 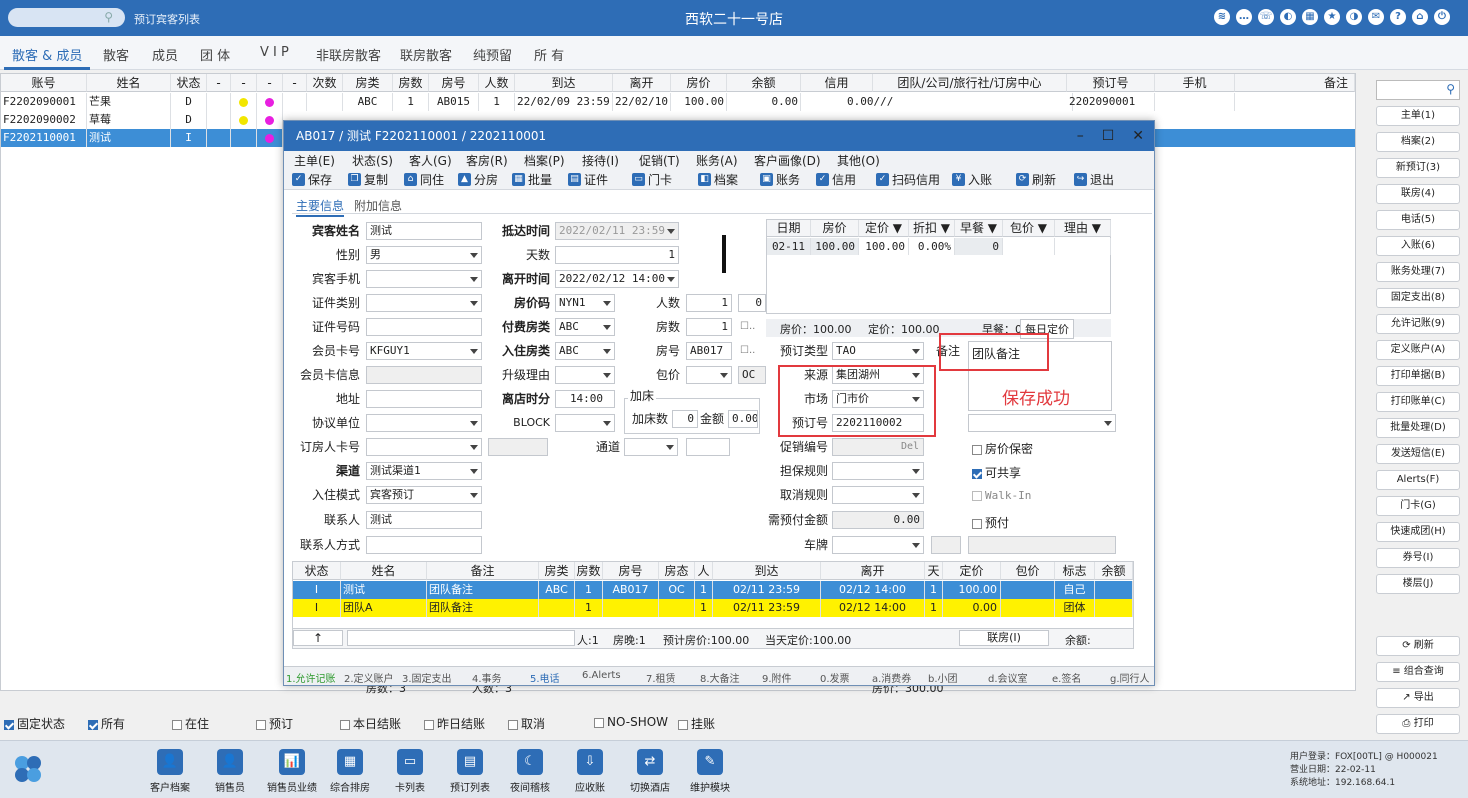 I want to click on profile-button: ◧ 档案, so click(x=718, y=179).